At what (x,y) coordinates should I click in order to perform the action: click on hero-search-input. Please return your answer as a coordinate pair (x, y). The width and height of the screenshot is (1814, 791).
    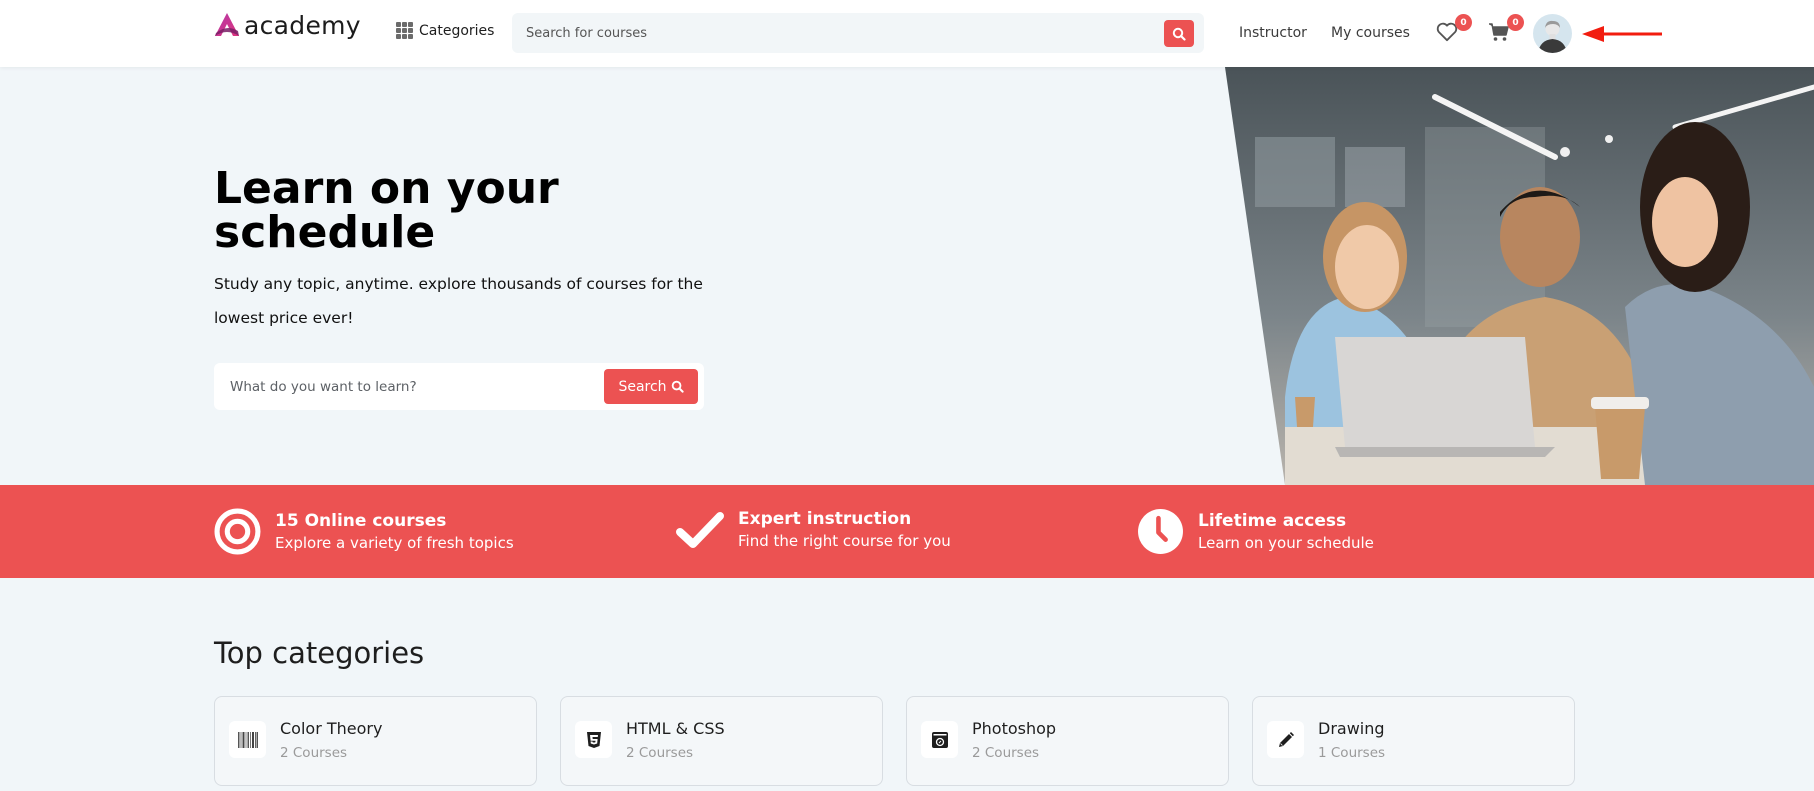
    Looking at the image, I should click on (410, 386).